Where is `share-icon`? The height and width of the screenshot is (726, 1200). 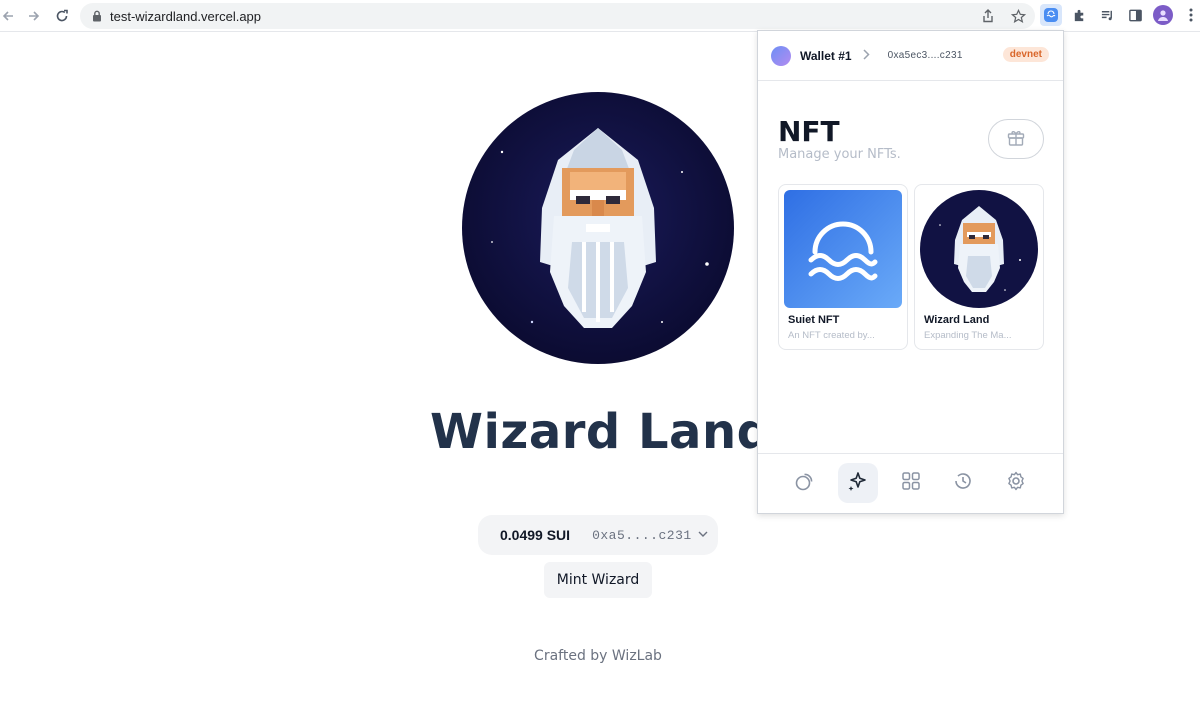
share-icon is located at coordinates (988, 16).